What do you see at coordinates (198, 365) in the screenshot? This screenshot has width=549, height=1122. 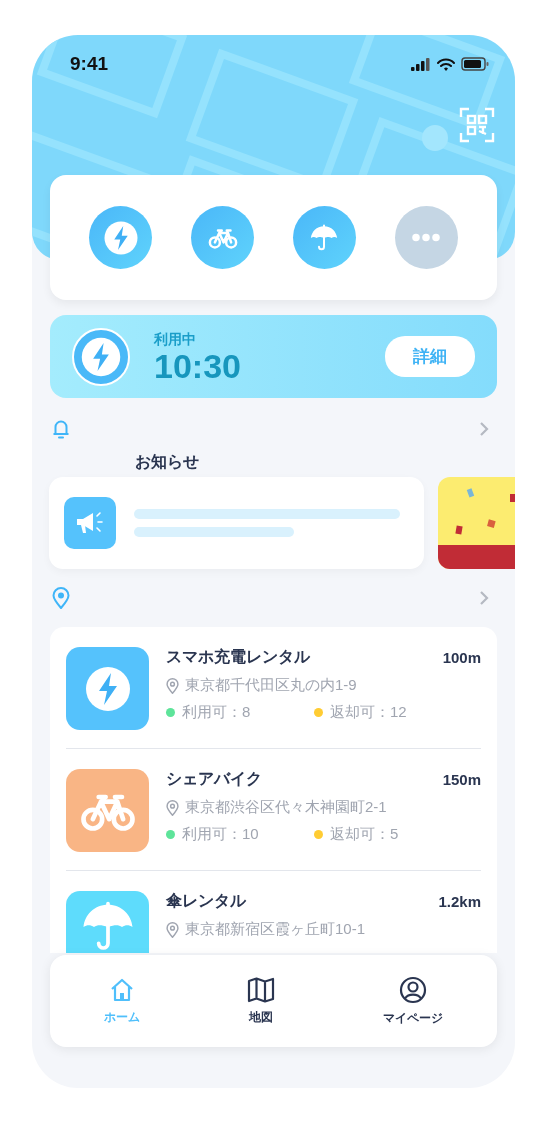 I see `rental-time: 10:30` at bounding box center [198, 365].